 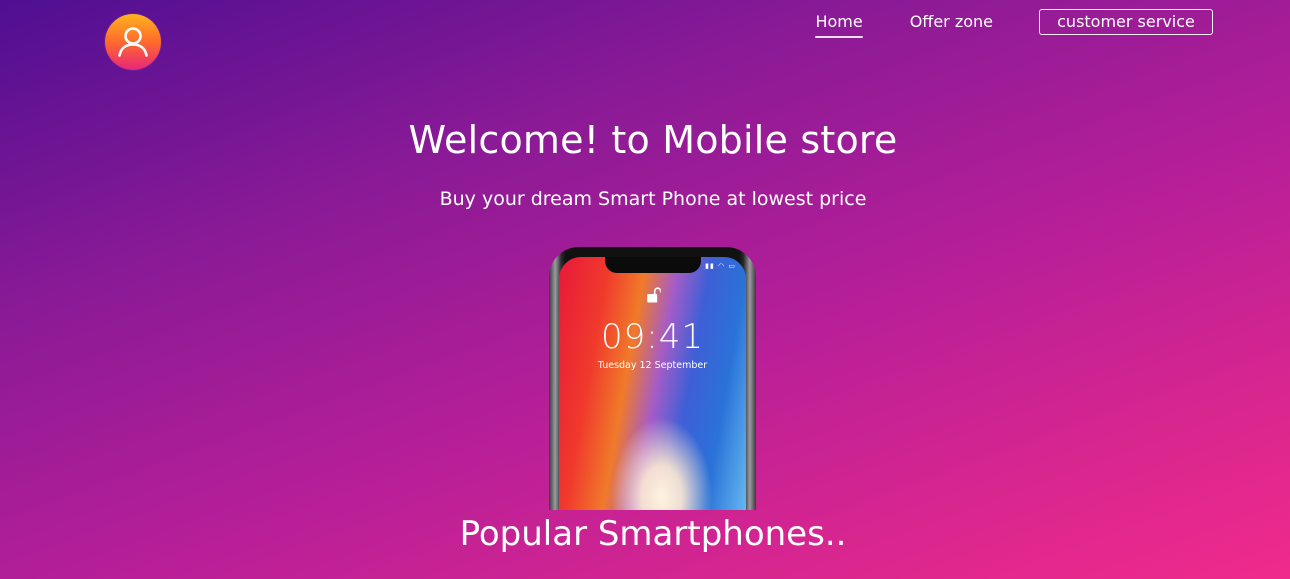 I want to click on phone-image: ▮▮ ◠ ▭ 09:41 Tuesday 12 September, so click(x=652, y=378).